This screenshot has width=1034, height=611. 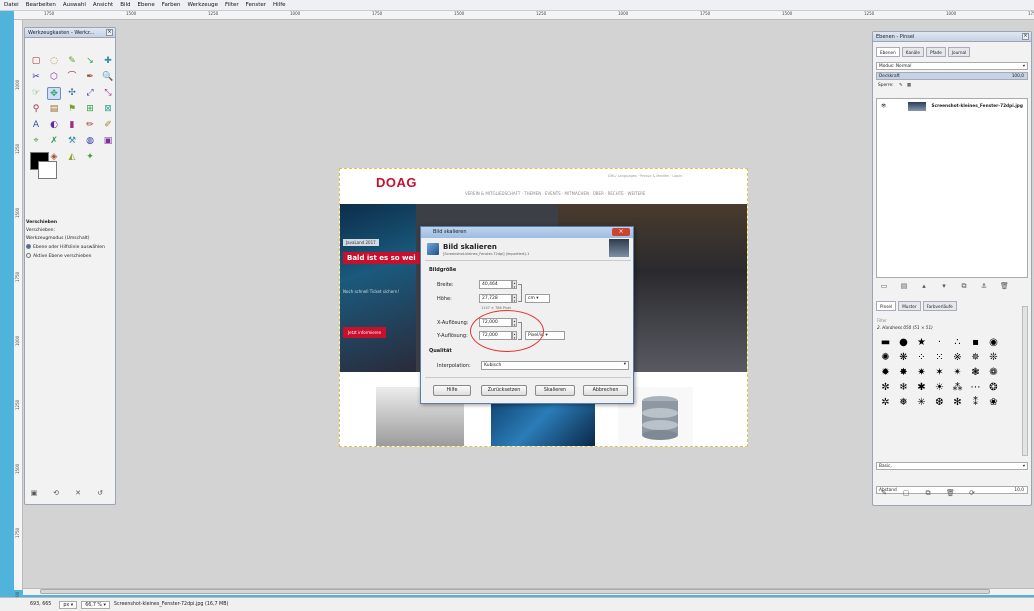 What do you see at coordinates (1025, 36) in the screenshot?
I see `layers-panel-close-icon: ×` at bounding box center [1025, 36].